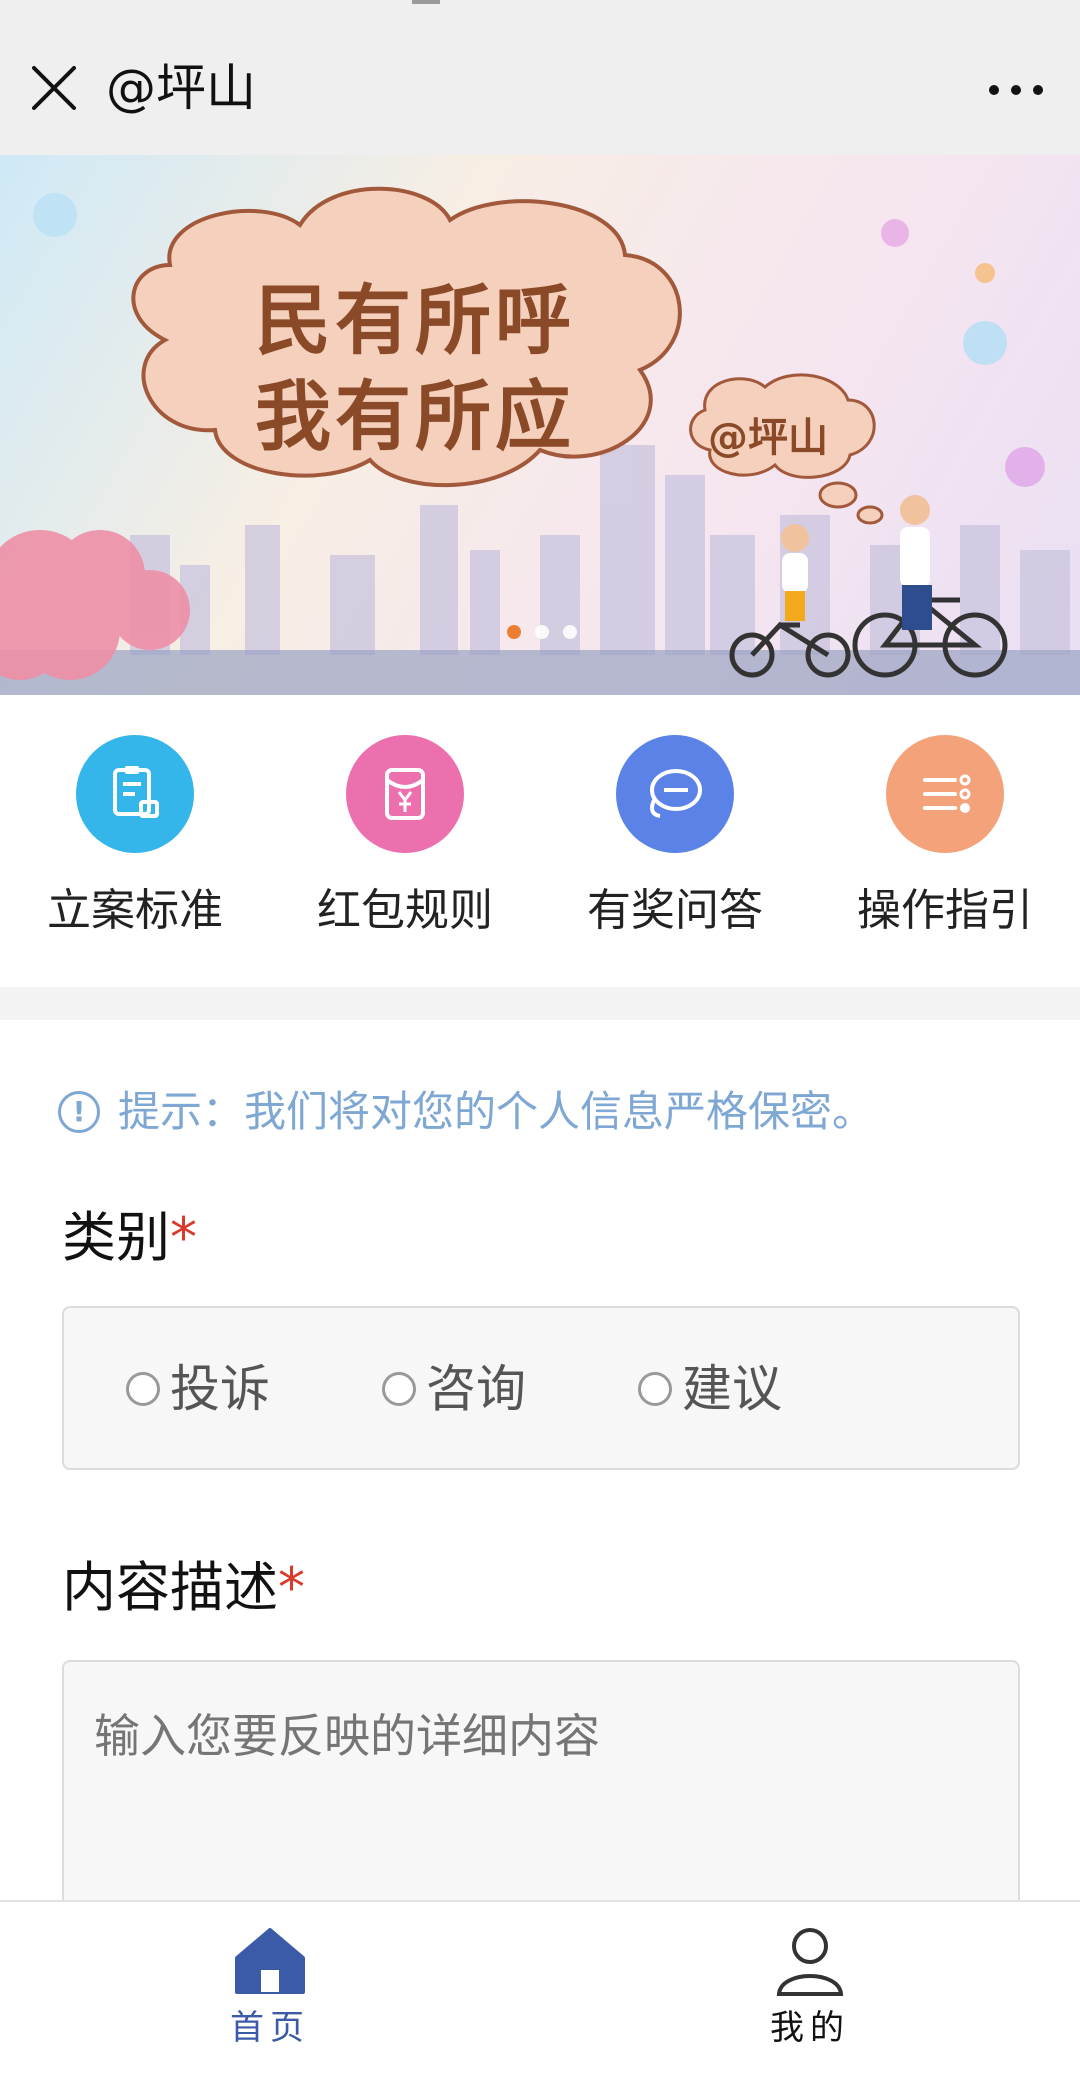 Image resolution: width=1080 pixels, height=2076 pixels. I want to click on radio-suggestion: 建议, so click(710, 1389).